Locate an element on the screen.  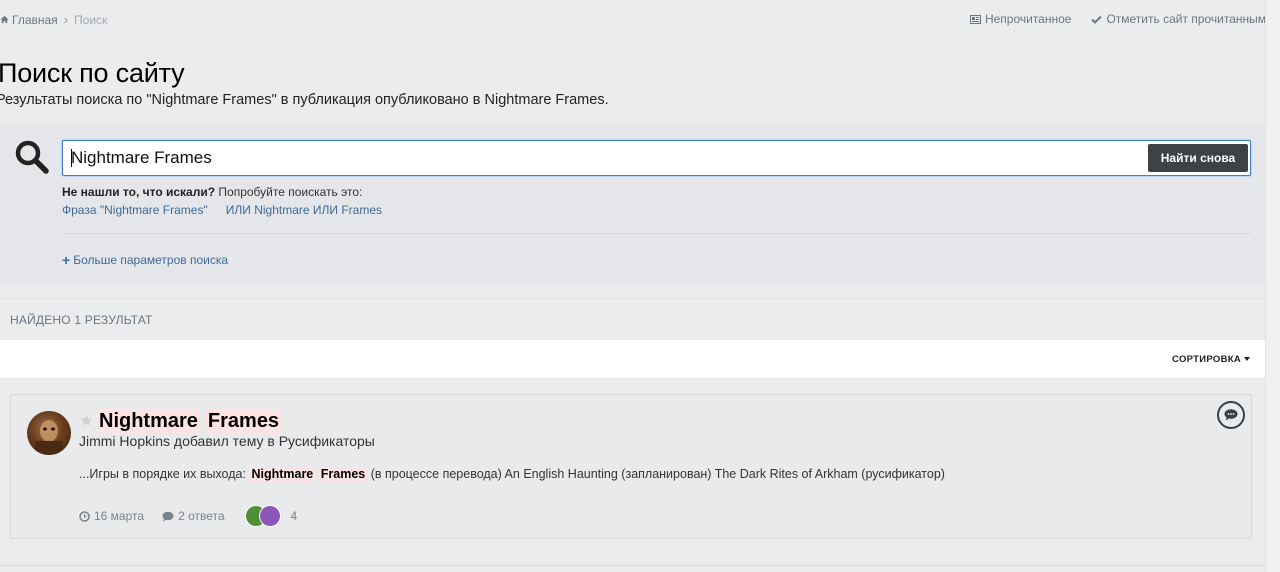
results-header: НАЙДЕНО 1 РЕЗУЛЬТАТ is located at coordinates (633, 319).